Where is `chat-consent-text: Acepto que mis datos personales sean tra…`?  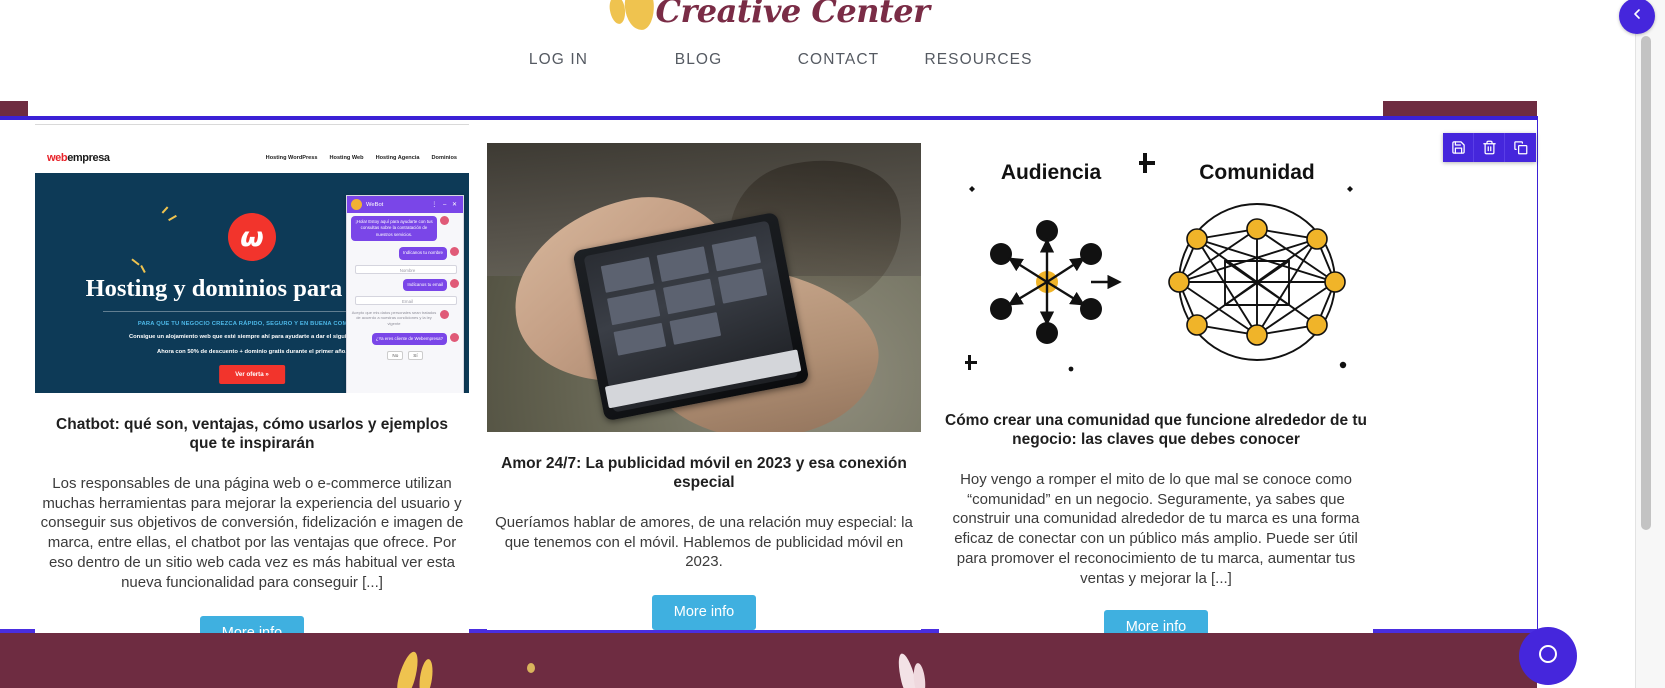 chat-consent-text: Acepto que mis datos personales sean tra… is located at coordinates (394, 318).